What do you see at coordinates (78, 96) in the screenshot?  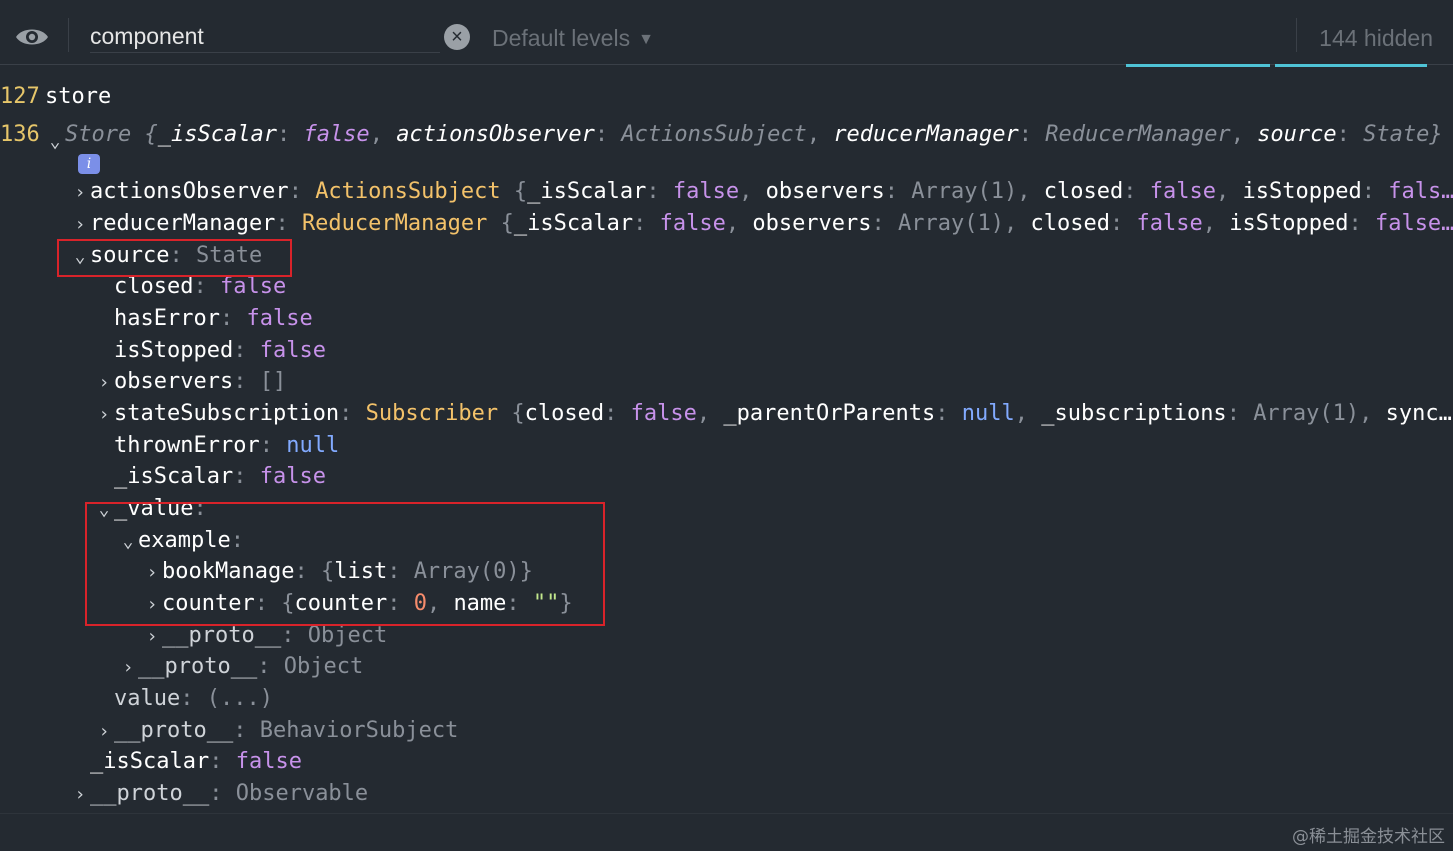 I see `log-text: store` at bounding box center [78, 96].